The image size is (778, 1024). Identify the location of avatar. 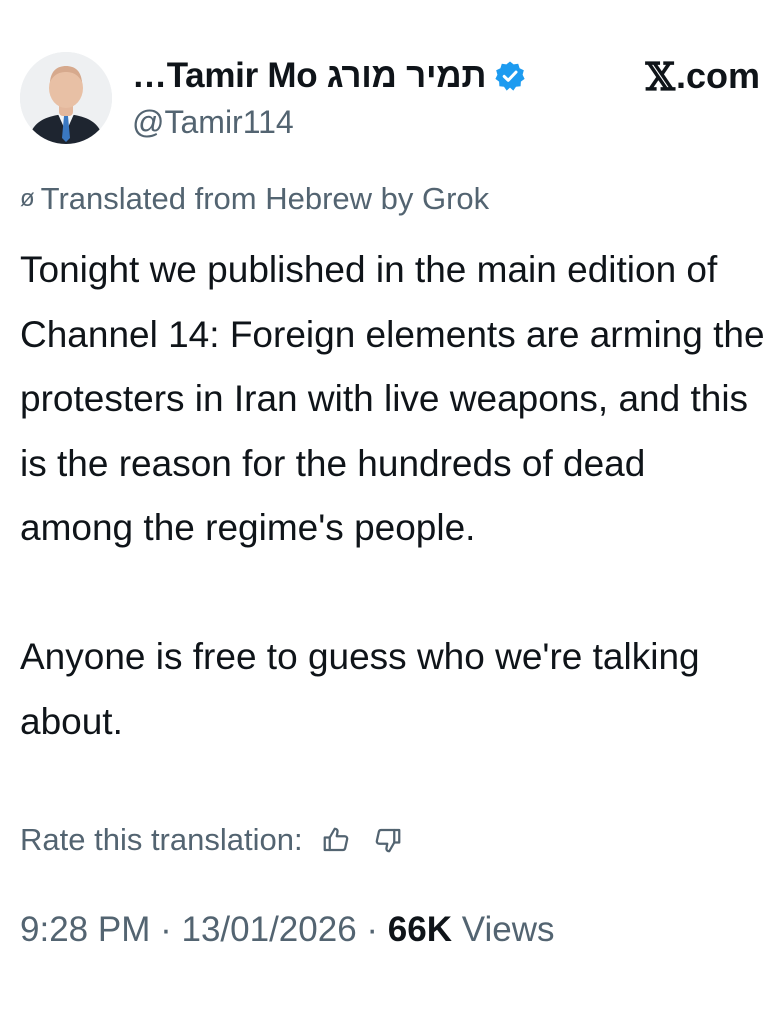
(66, 98).